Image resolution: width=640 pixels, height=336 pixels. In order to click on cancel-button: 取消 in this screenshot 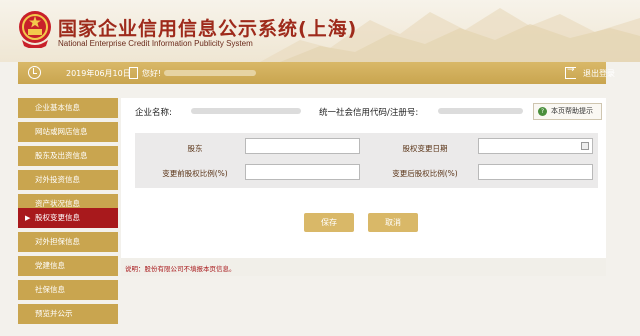, I will do `click(393, 222)`.